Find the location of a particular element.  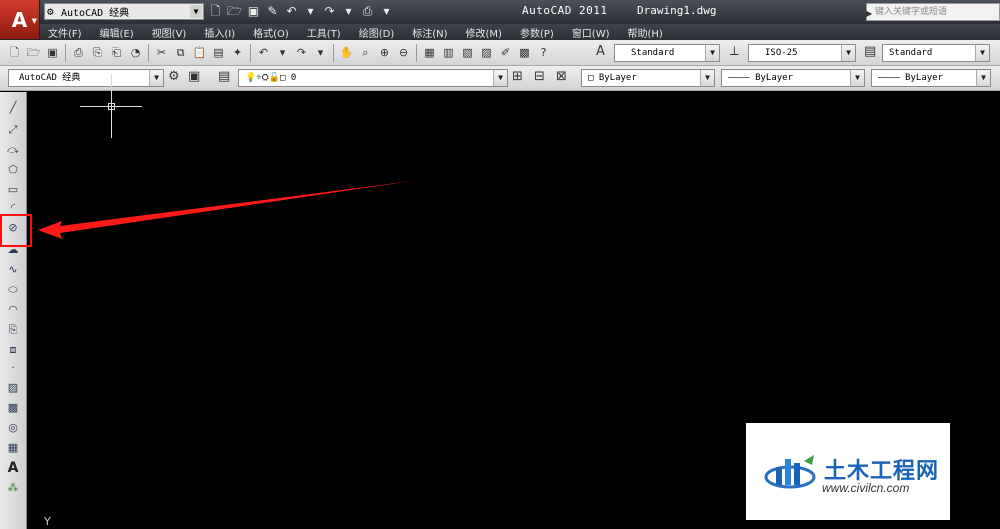

point-icon: · is located at coordinates (13, 368).